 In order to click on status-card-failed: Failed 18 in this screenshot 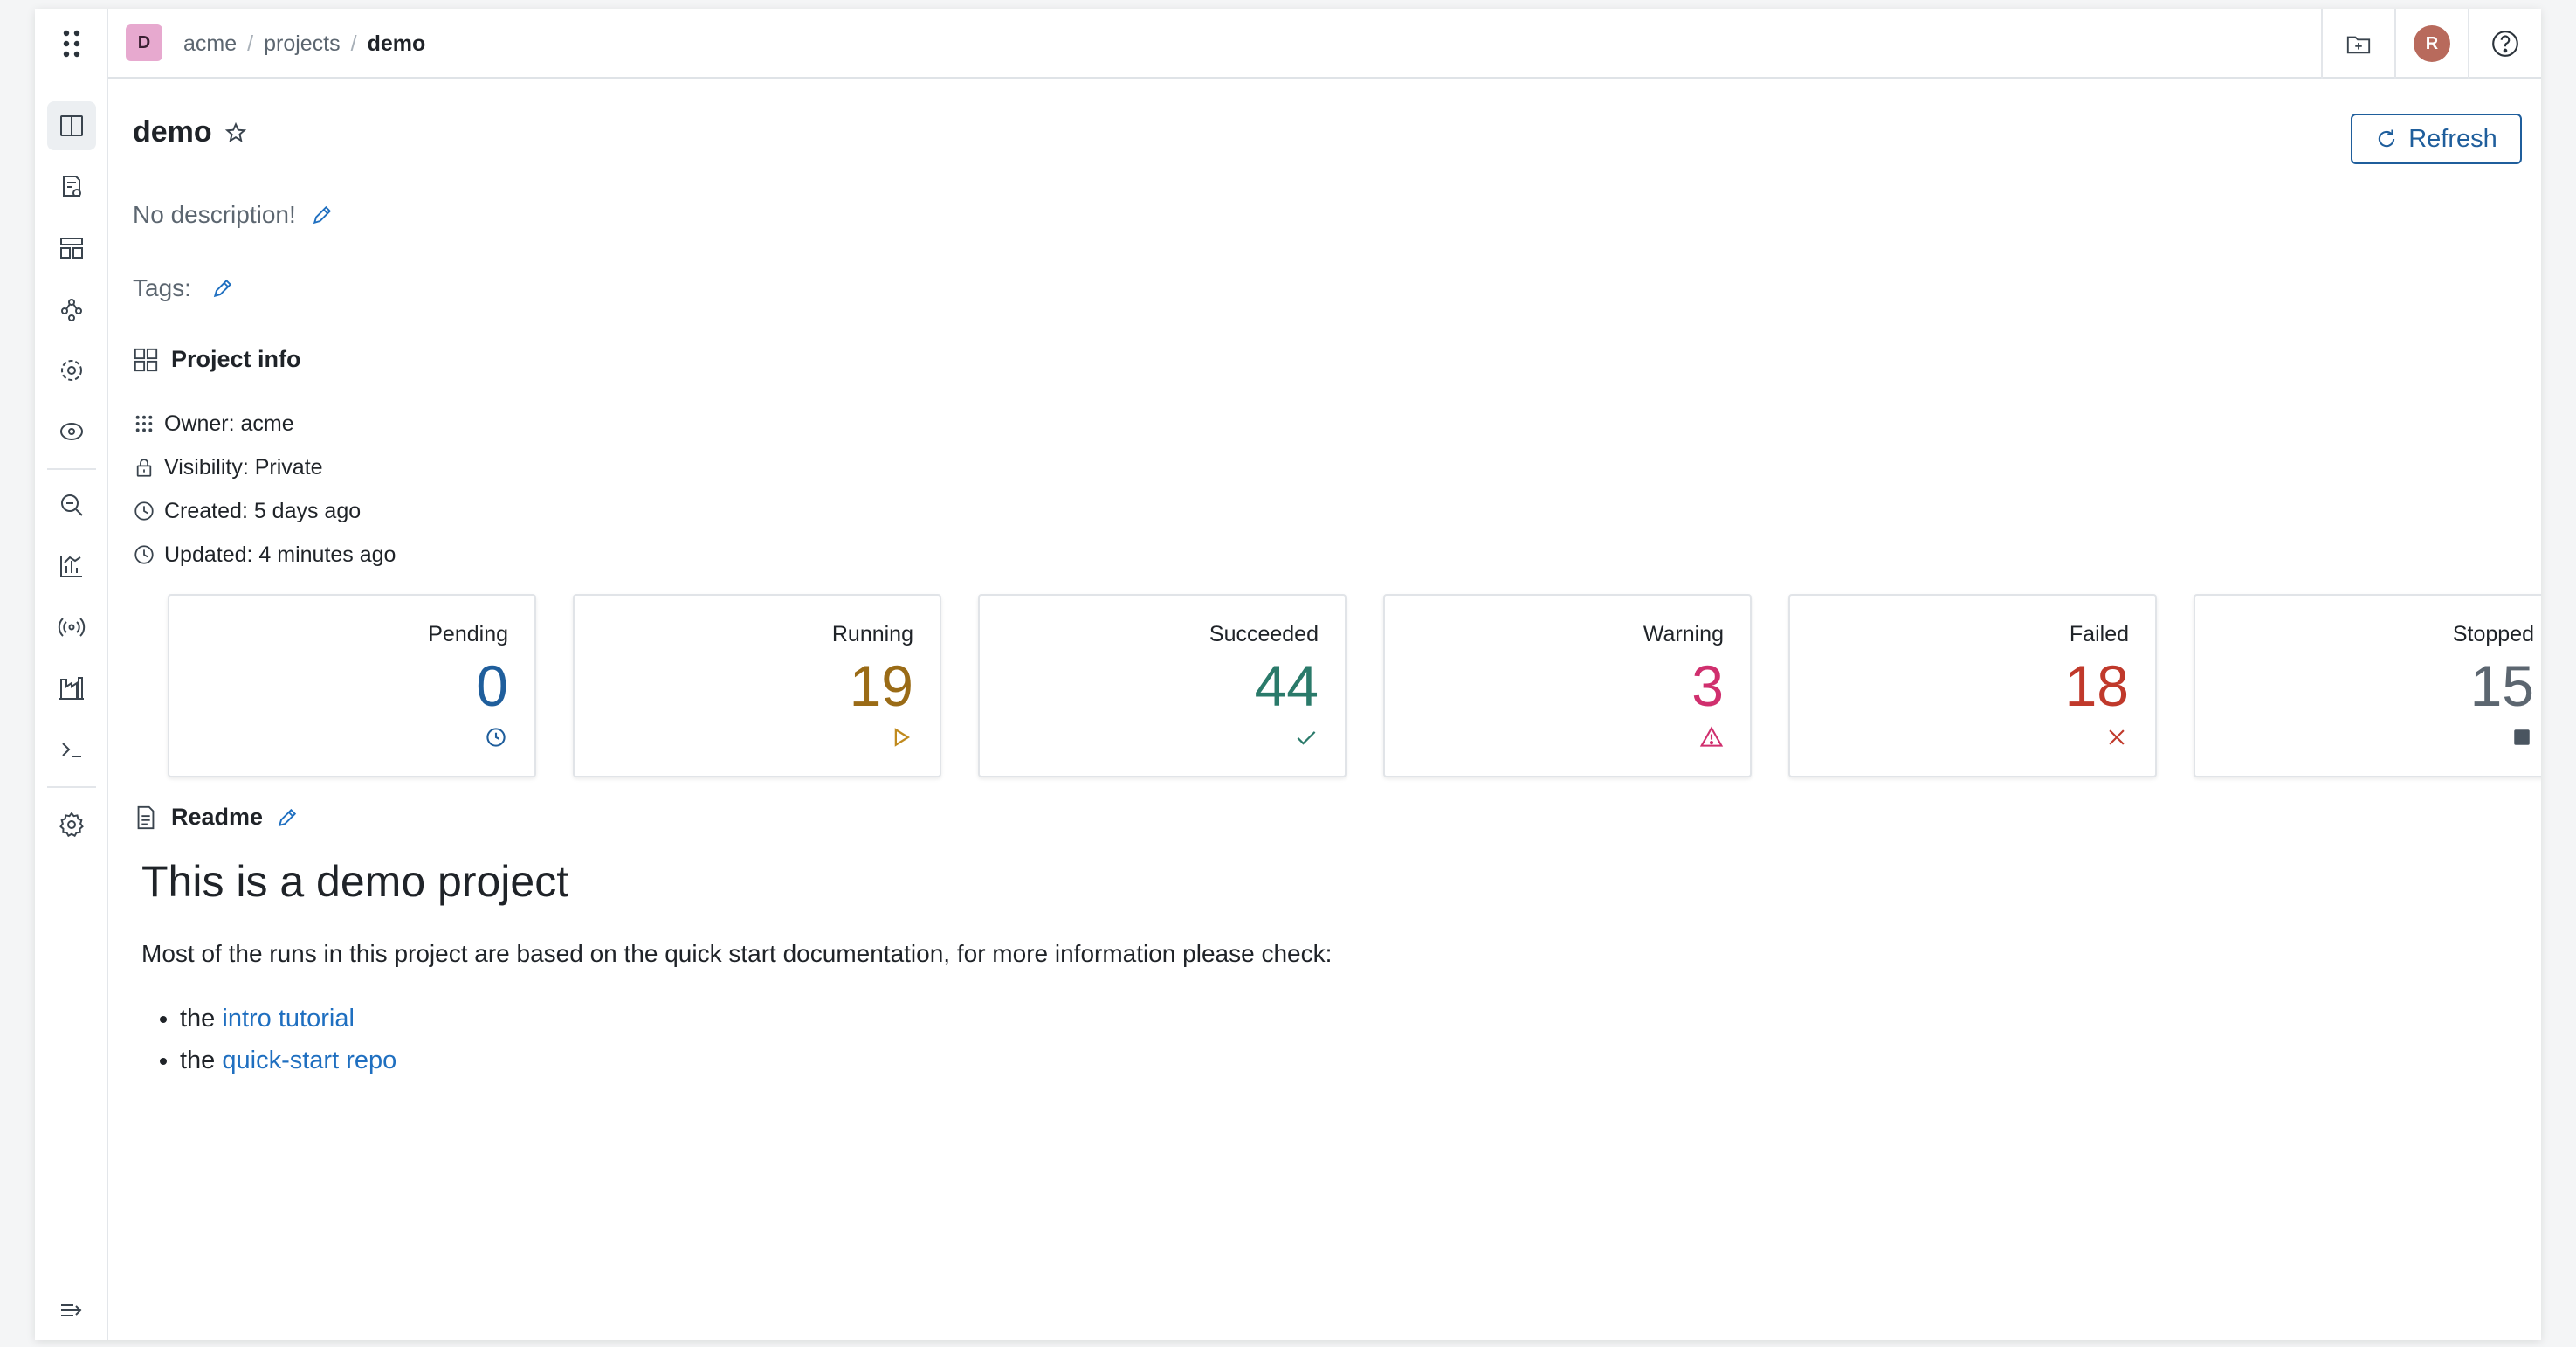, I will do `click(1972, 686)`.